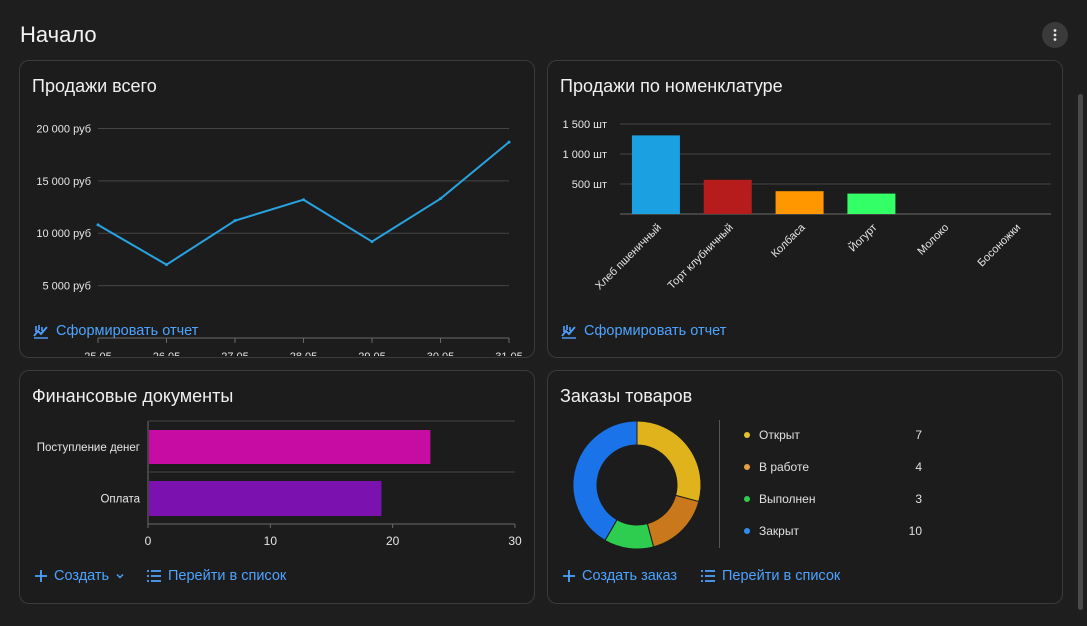 The width and height of the screenshot is (1087, 626). I want to click on x-tick-label: Молоко, so click(933, 240).